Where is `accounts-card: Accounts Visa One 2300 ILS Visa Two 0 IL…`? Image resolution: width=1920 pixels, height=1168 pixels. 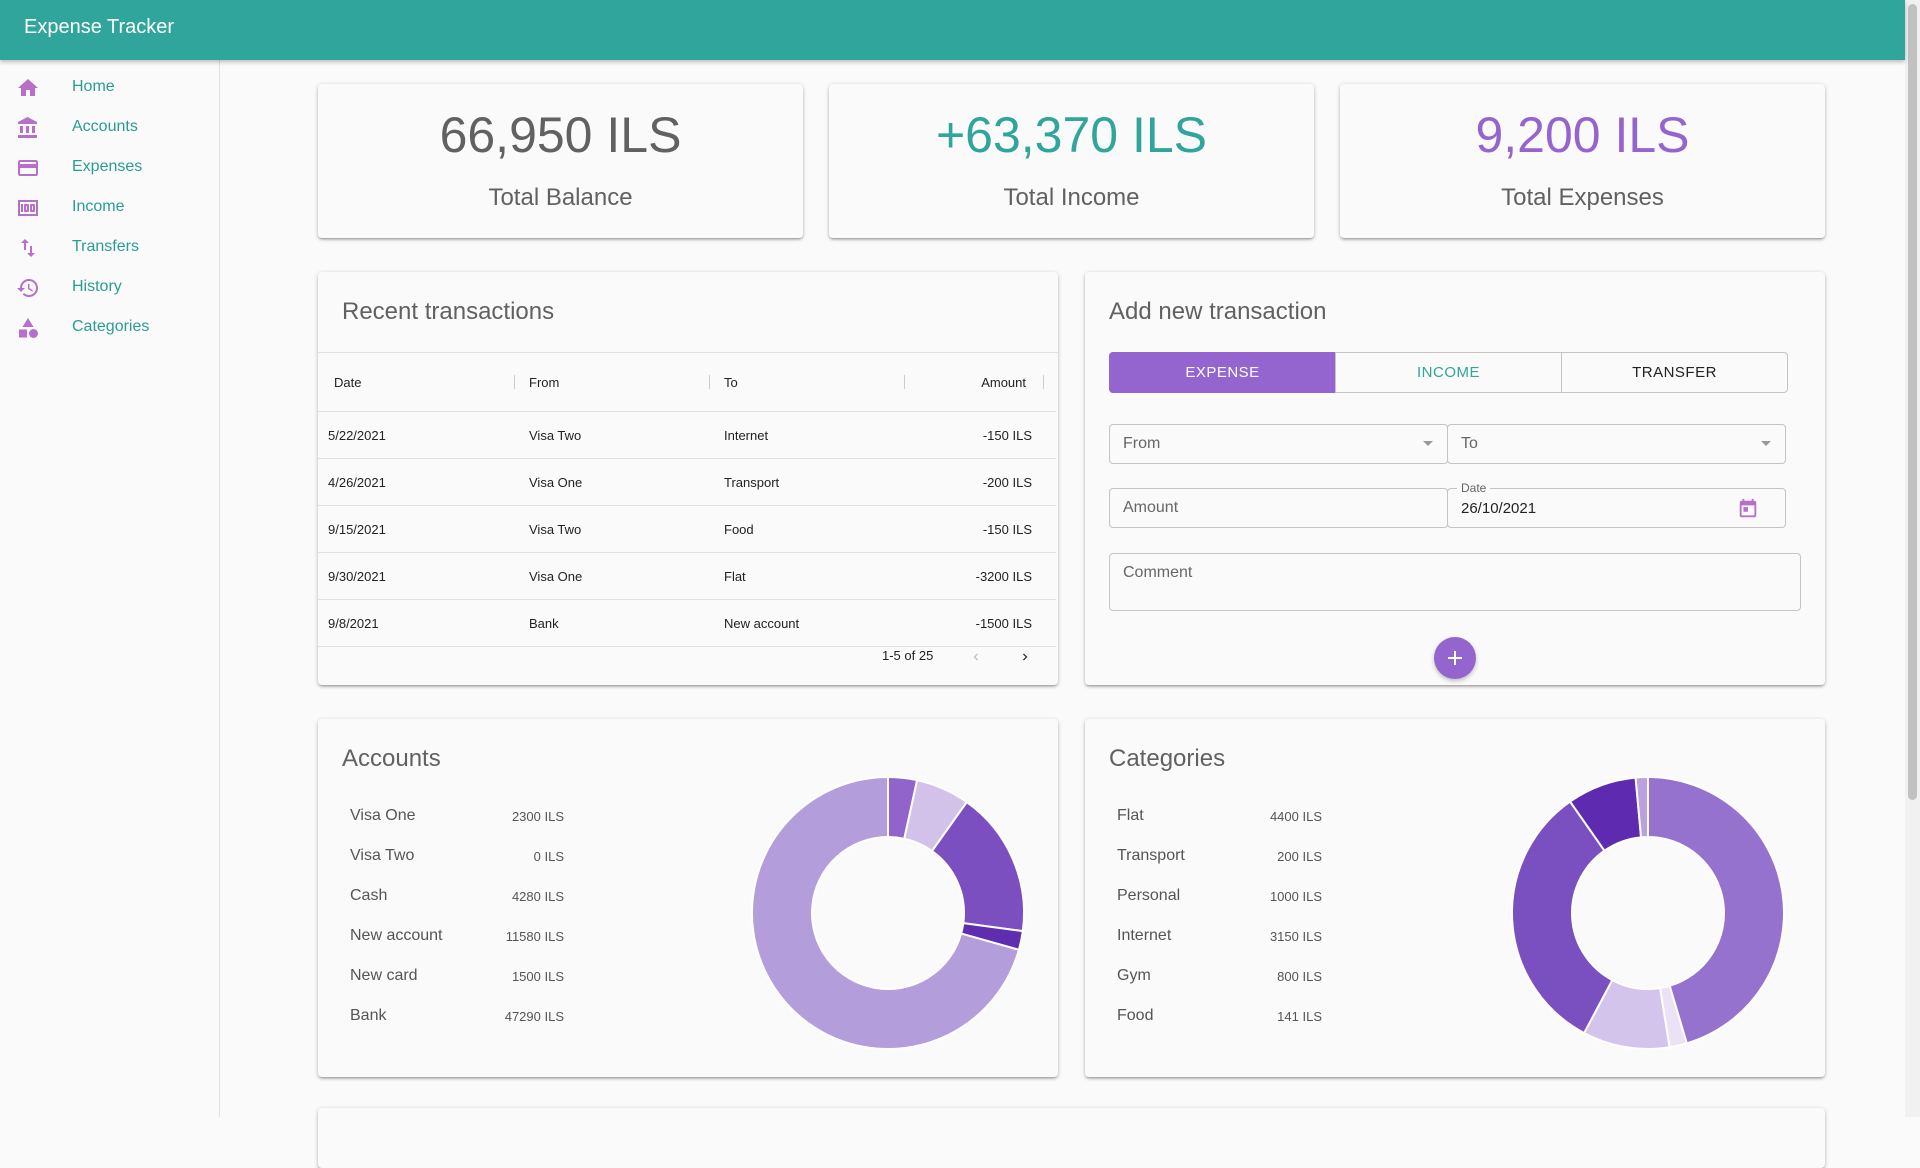 accounts-card: Accounts Visa One 2300 ILS Visa Two 0 IL… is located at coordinates (688, 898).